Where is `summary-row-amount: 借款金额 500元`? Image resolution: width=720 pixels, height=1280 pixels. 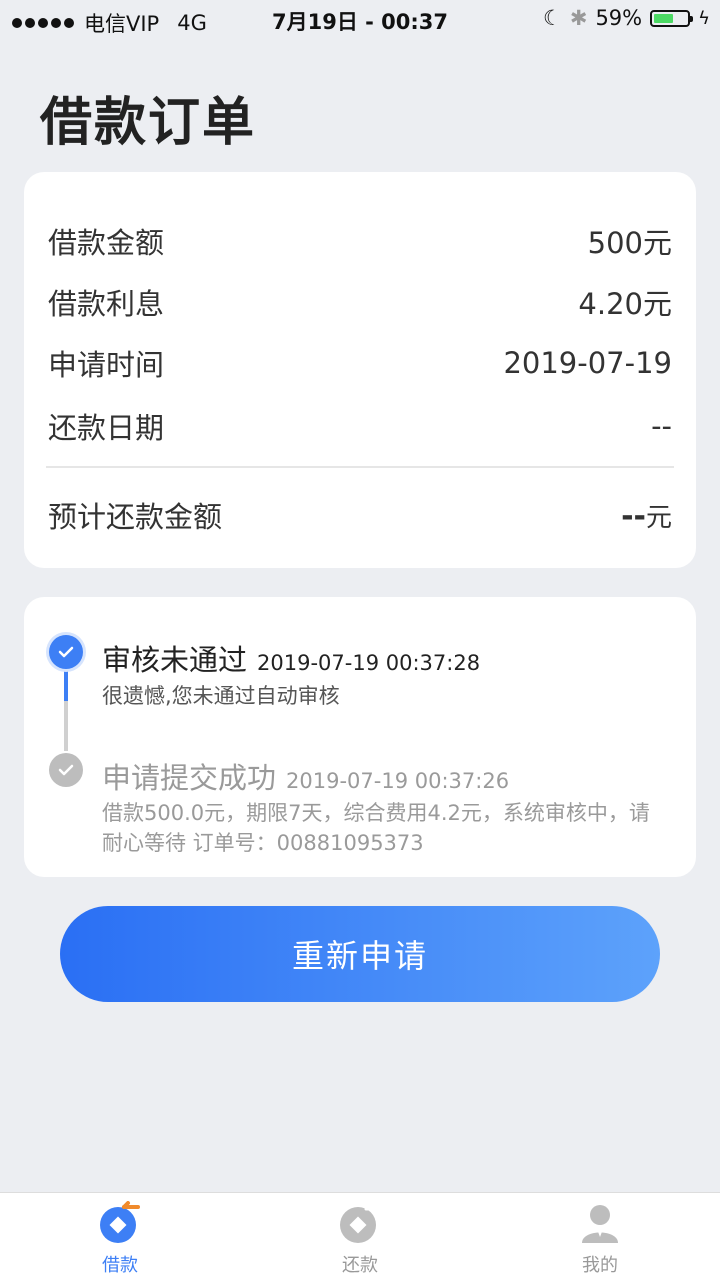
summary-row-amount: 借款金额 500元 is located at coordinates (360, 241).